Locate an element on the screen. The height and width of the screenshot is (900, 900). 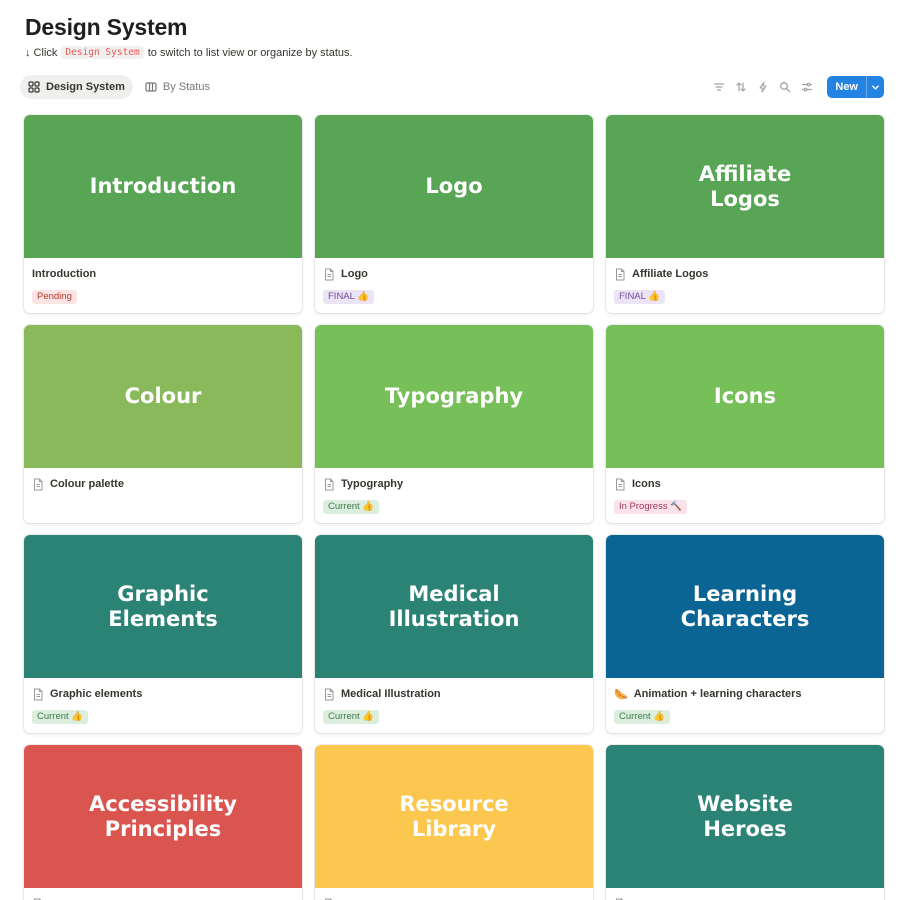
gallery-card: Logo Logo FINAL 👍 is located at coordinates (454, 214).